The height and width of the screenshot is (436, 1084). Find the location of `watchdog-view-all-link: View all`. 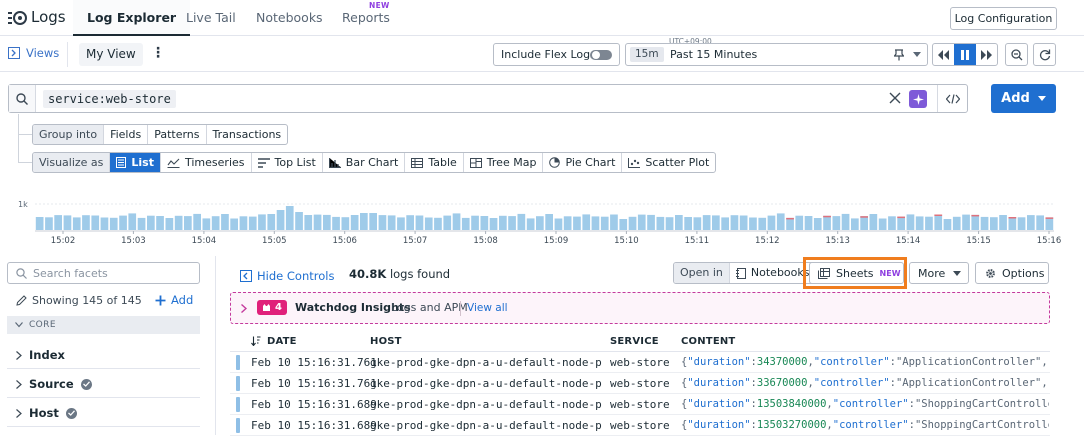

watchdog-view-all-link: View all is located at coordinates (487, 308).